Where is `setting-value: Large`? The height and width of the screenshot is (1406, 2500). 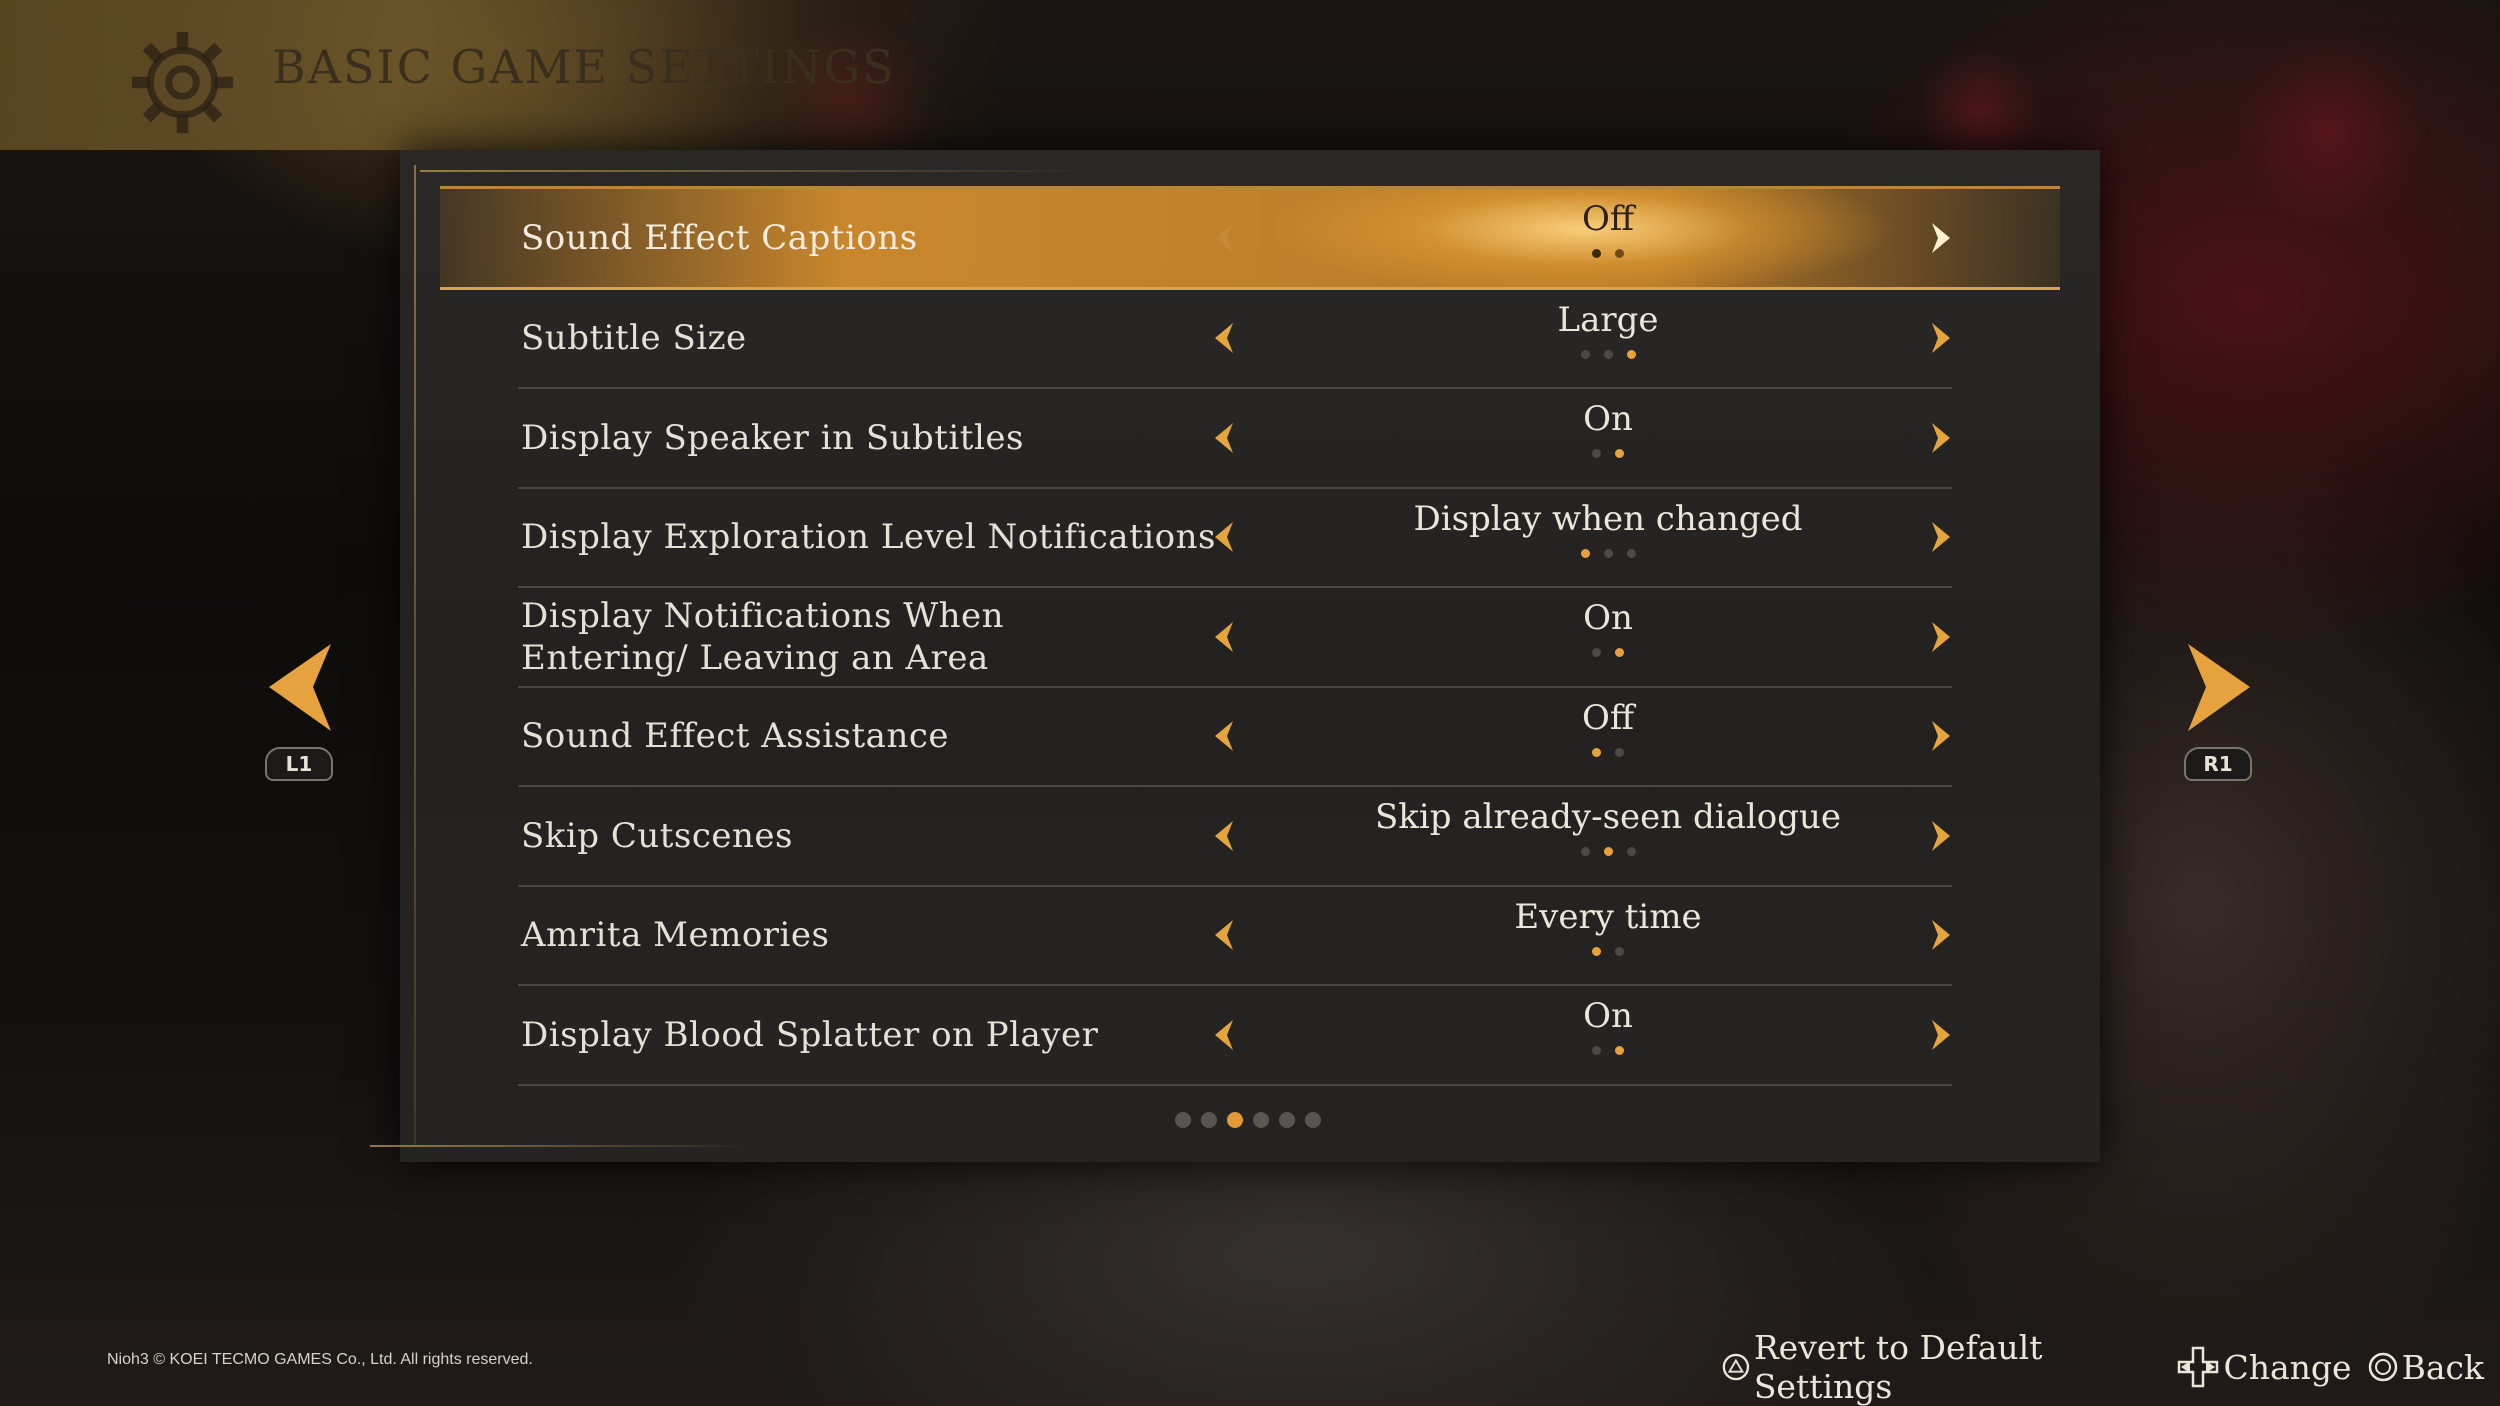
setting-value: Large is located at coordinates (1608, 319).